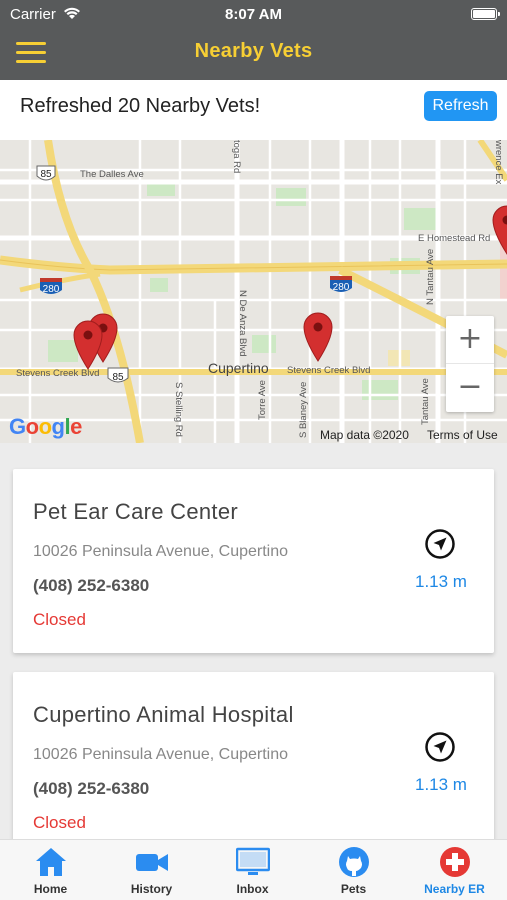 This screenshot has width=507, height=900. Describe the element at coordinates (51, 289) in the screenshot. I see `map-label-280-left: 280` at that location.